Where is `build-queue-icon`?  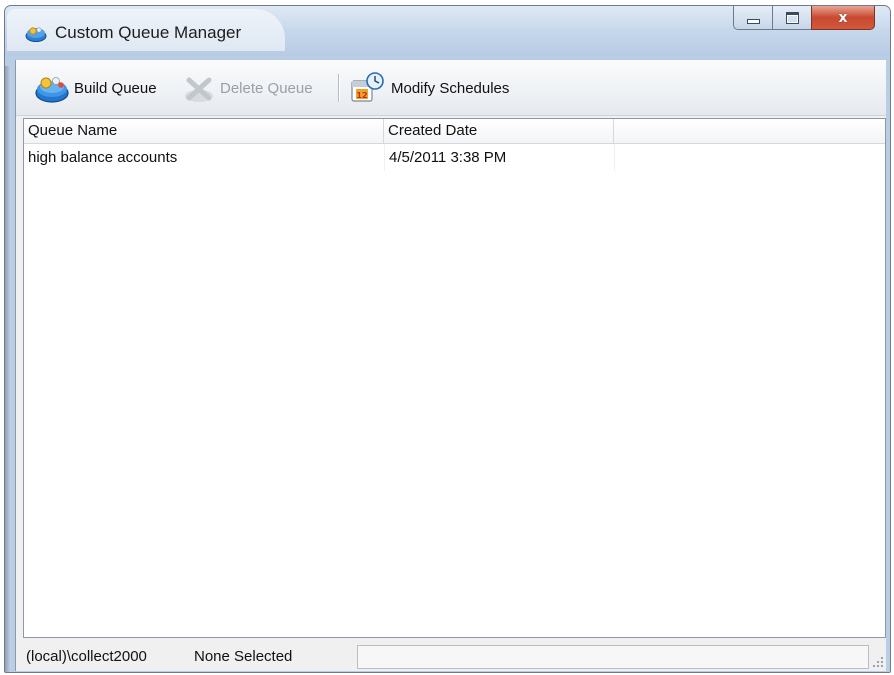
build-queue-icon is located at coordinates (52, 90).